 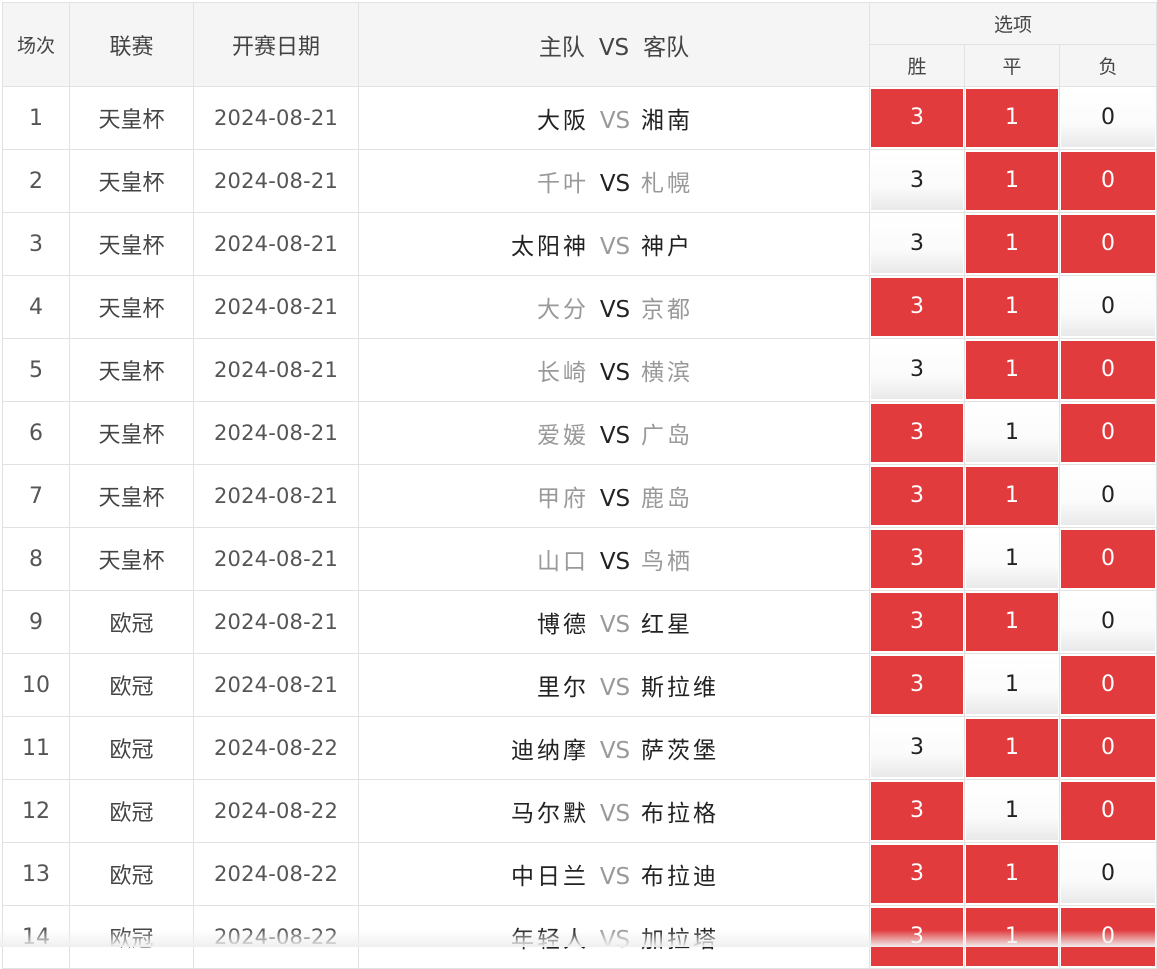 What do you see at coordinates (563, 688) in the screenshot?
I see `home-team: 里尔` at bounding box center [563, 688].